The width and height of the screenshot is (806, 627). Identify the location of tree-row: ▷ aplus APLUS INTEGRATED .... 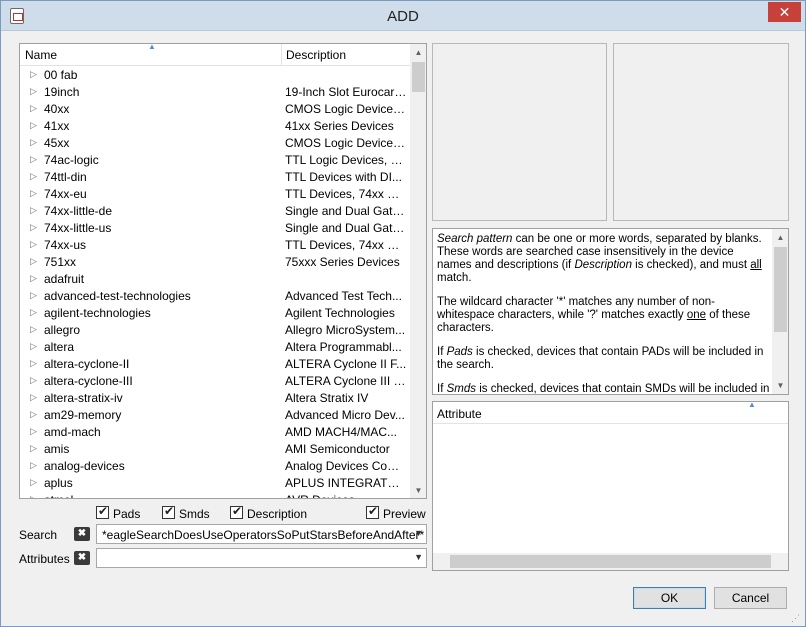
(215, 483).